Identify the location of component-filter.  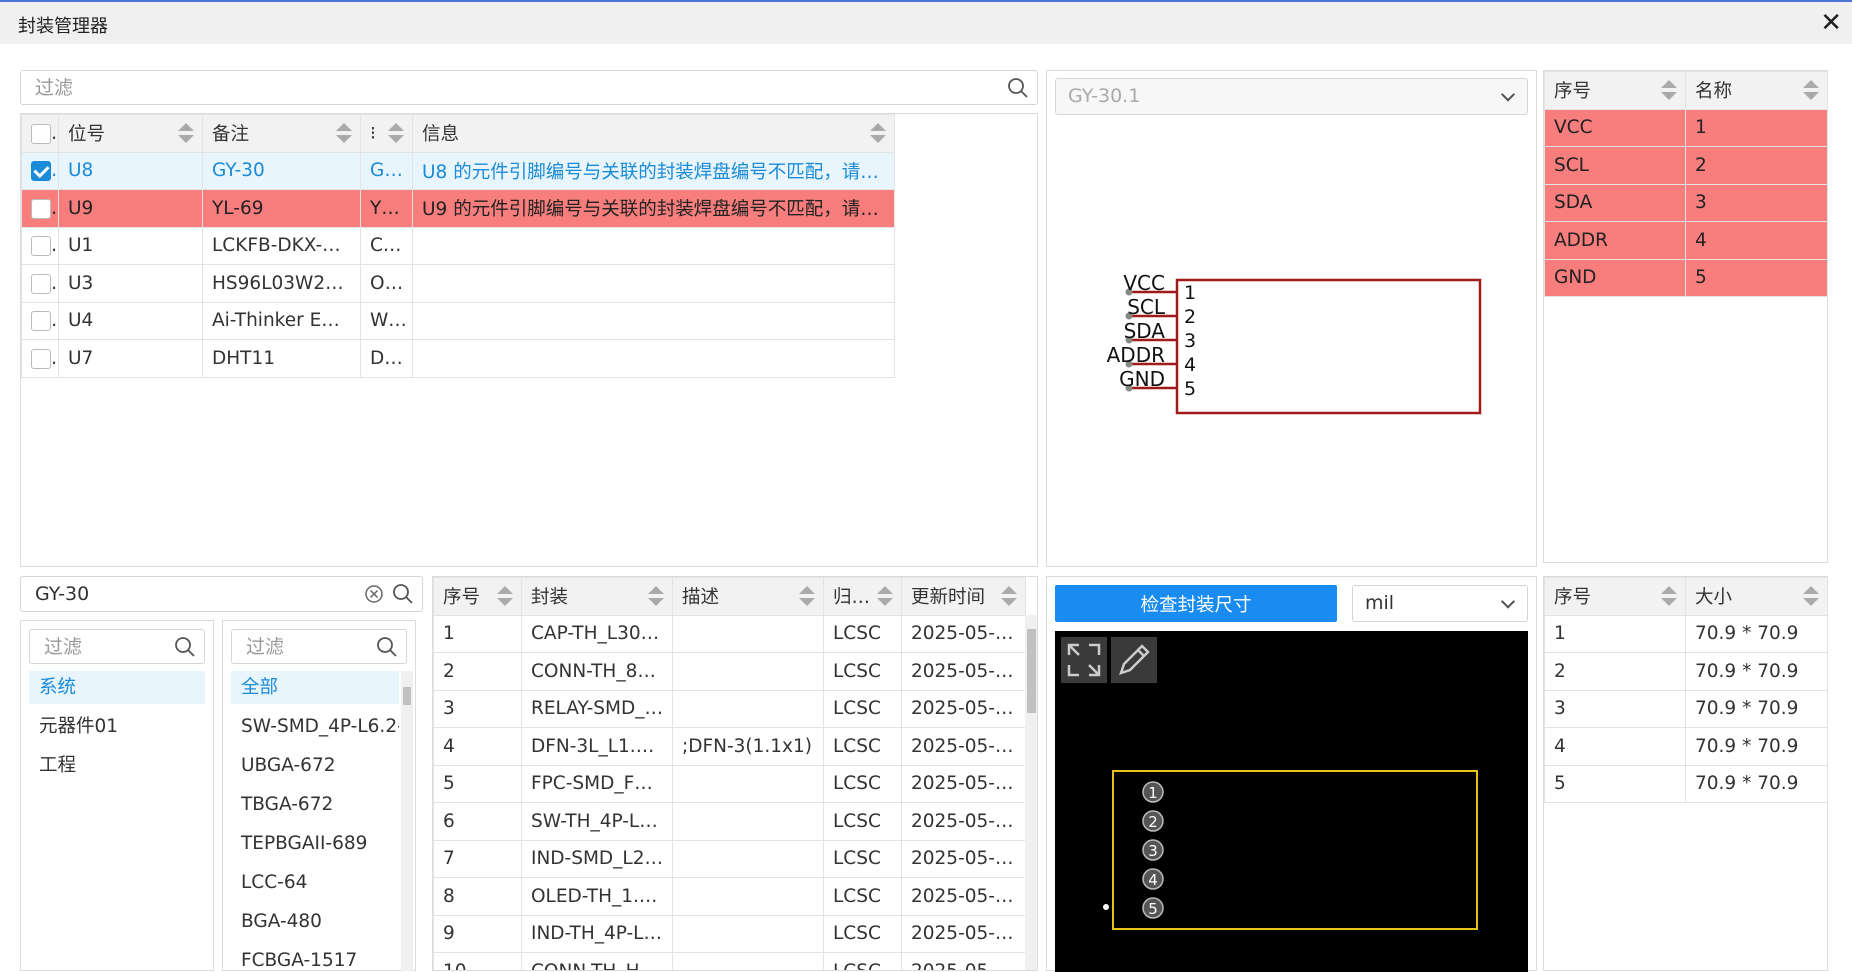
(529, 87).